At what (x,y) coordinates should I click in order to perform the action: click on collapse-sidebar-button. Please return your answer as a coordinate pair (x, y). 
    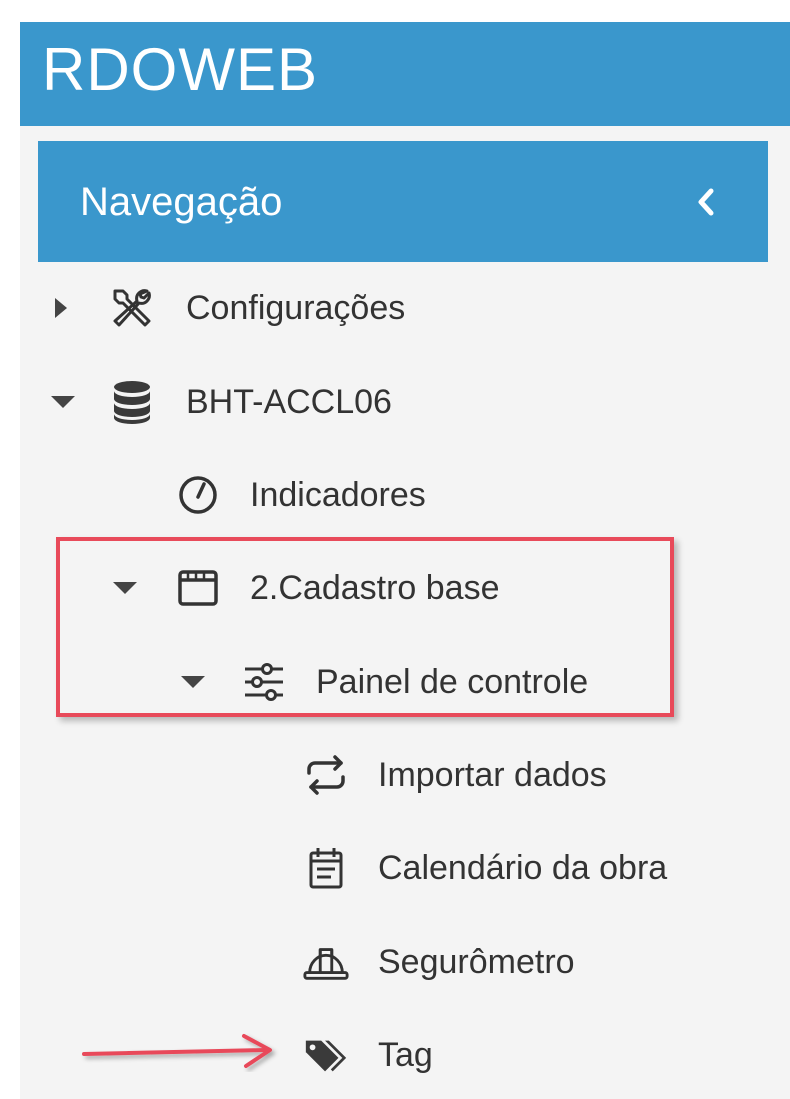
    Looking at the image, I should click on (706, 202).